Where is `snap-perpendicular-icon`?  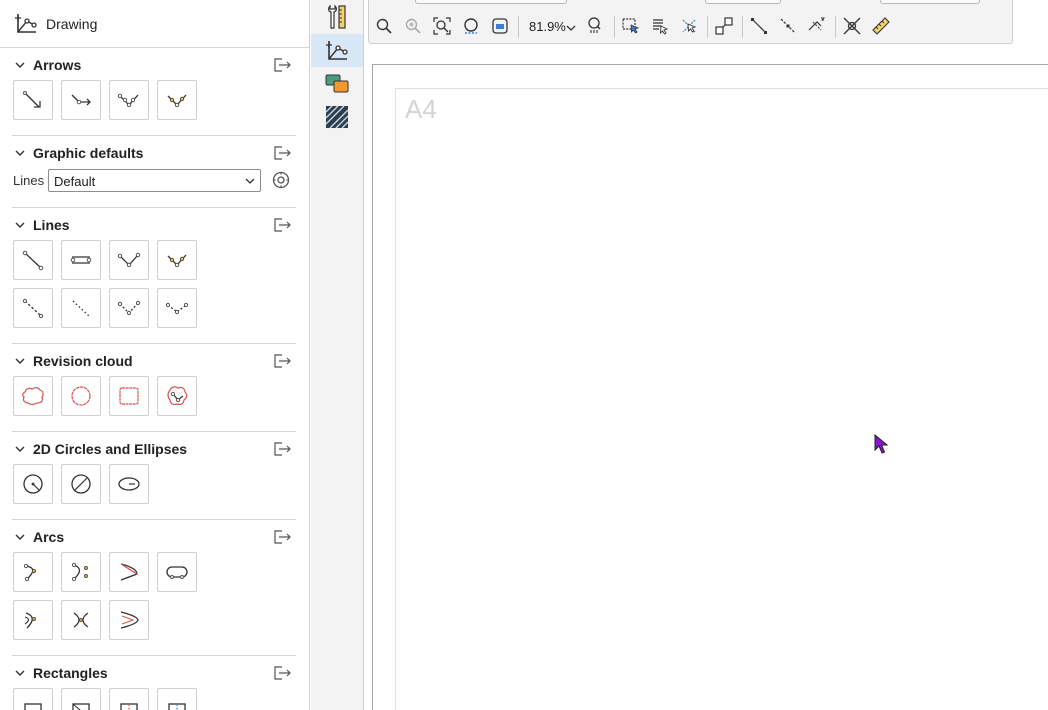 snap-perpendicular-icon is located at coordinates (817, 24).